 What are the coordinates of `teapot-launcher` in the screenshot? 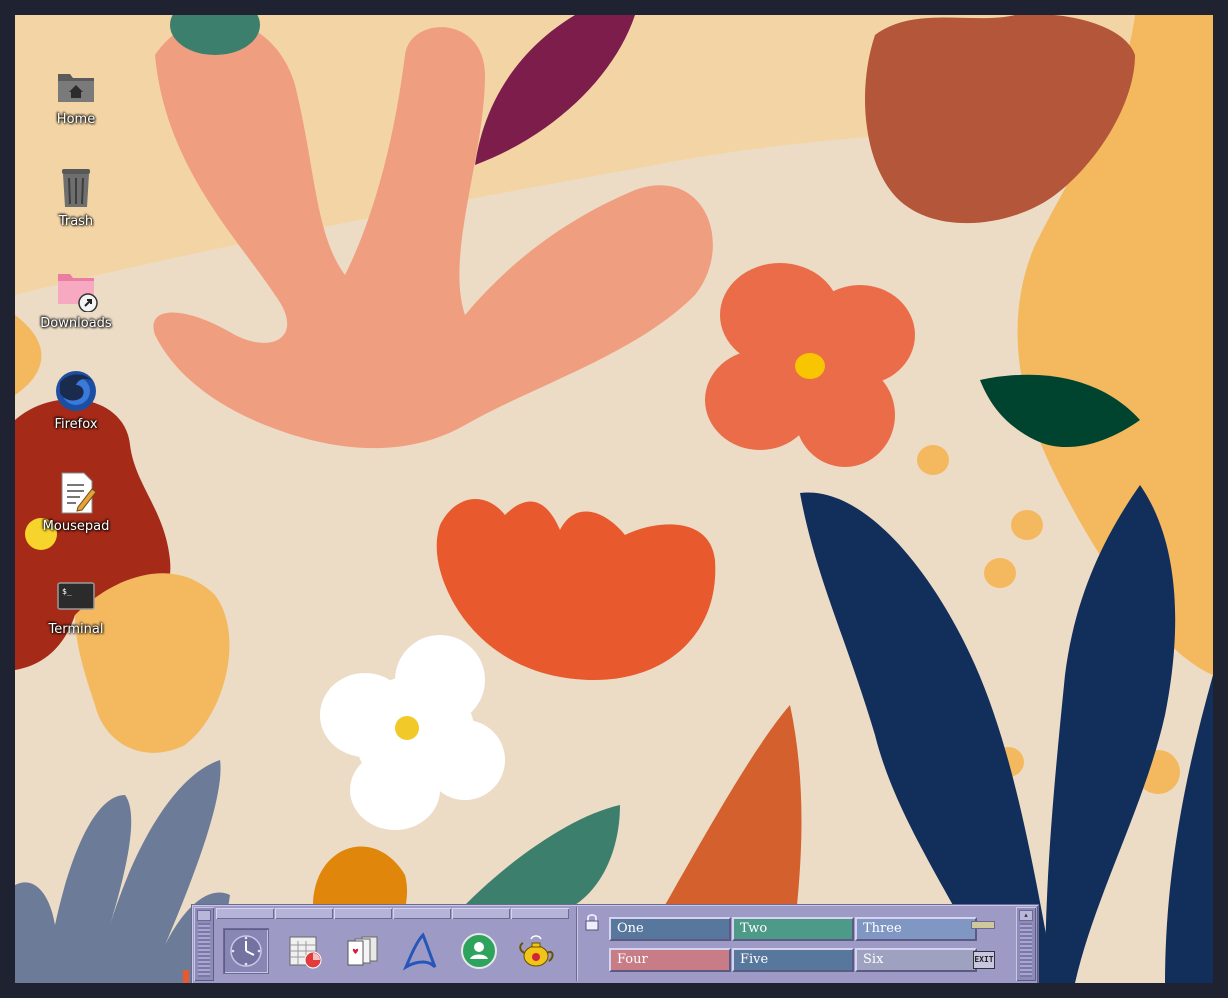 It's located at (537, 951).